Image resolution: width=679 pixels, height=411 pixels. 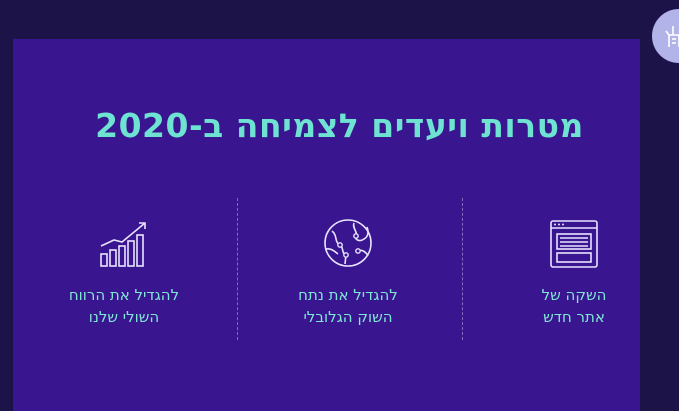 What do you see at coordinates (348, 295) in the screenshot?
I see `goal-line-1: להגדיל את נתח` at bounding box center [348, 295].